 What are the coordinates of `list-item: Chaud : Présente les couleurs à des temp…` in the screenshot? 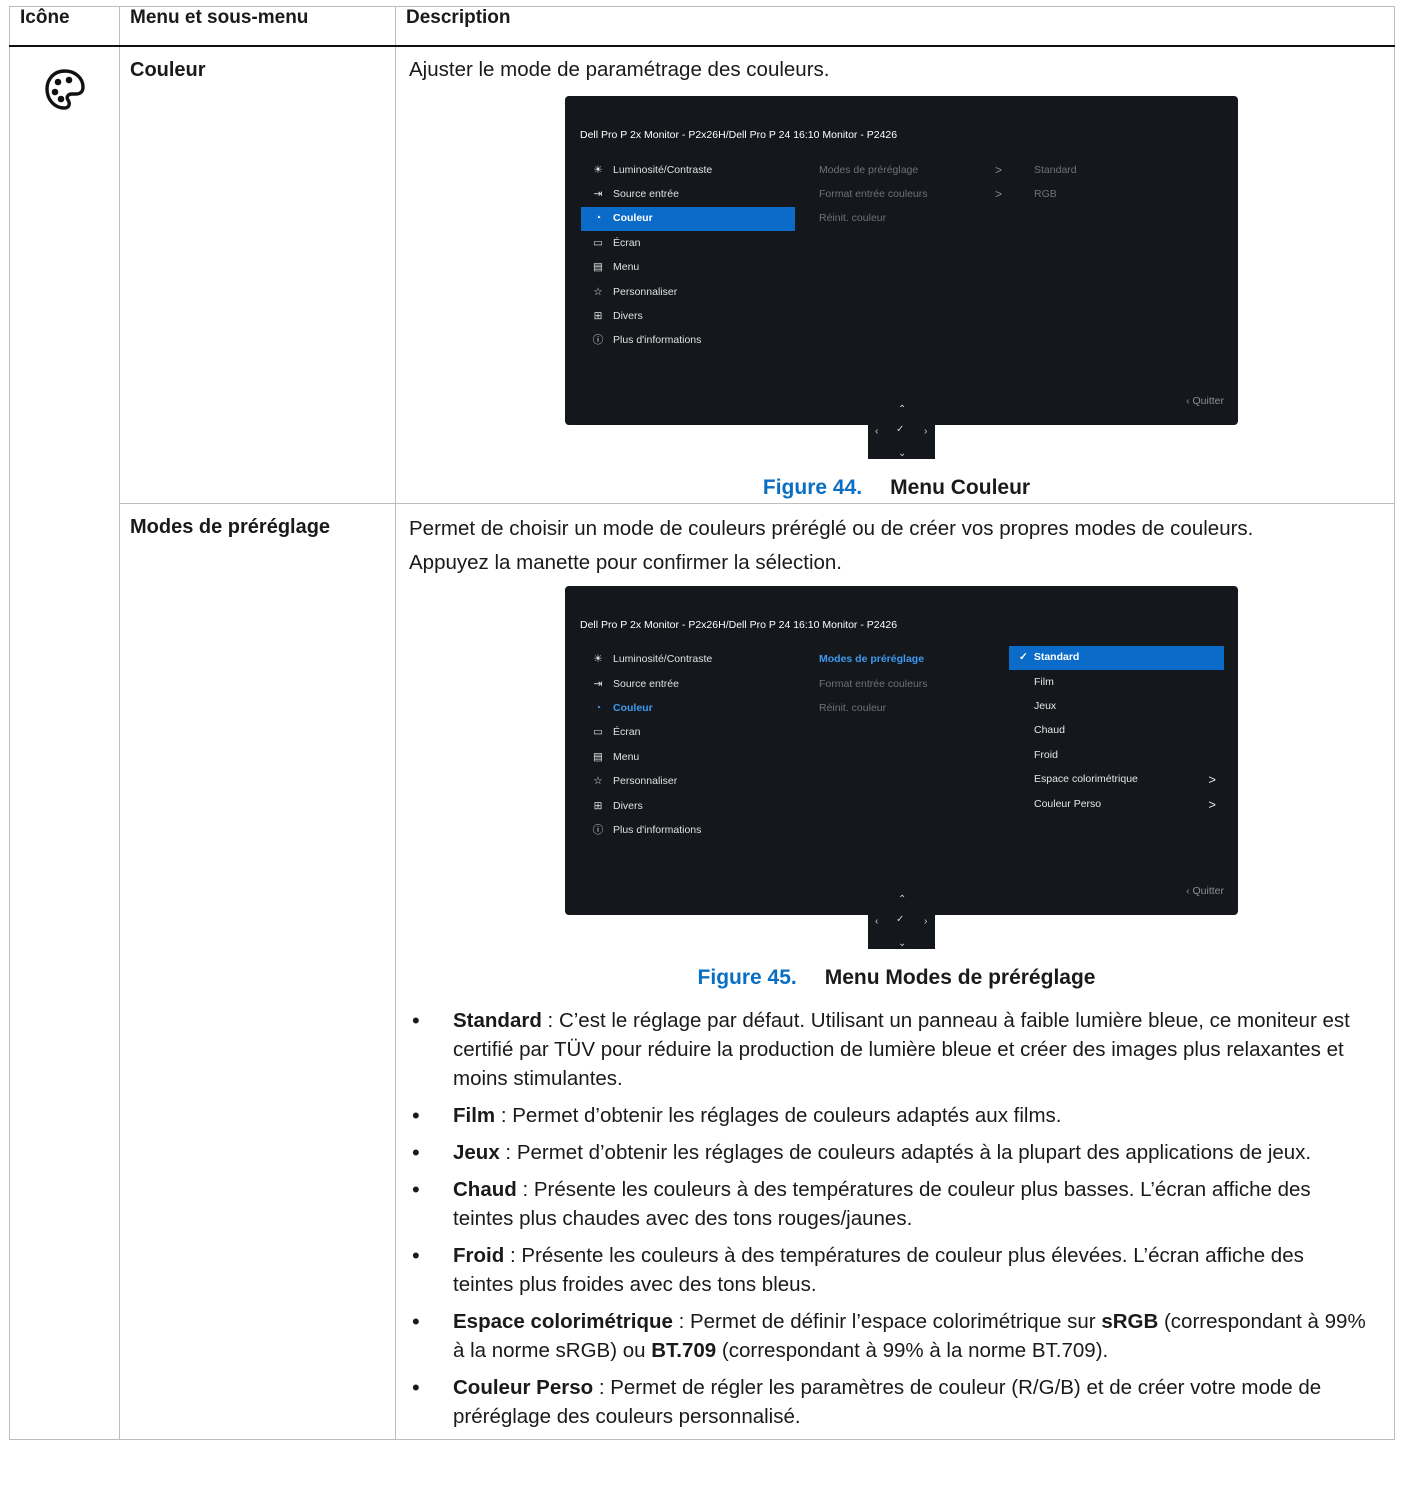 It's located at (898, 1204).